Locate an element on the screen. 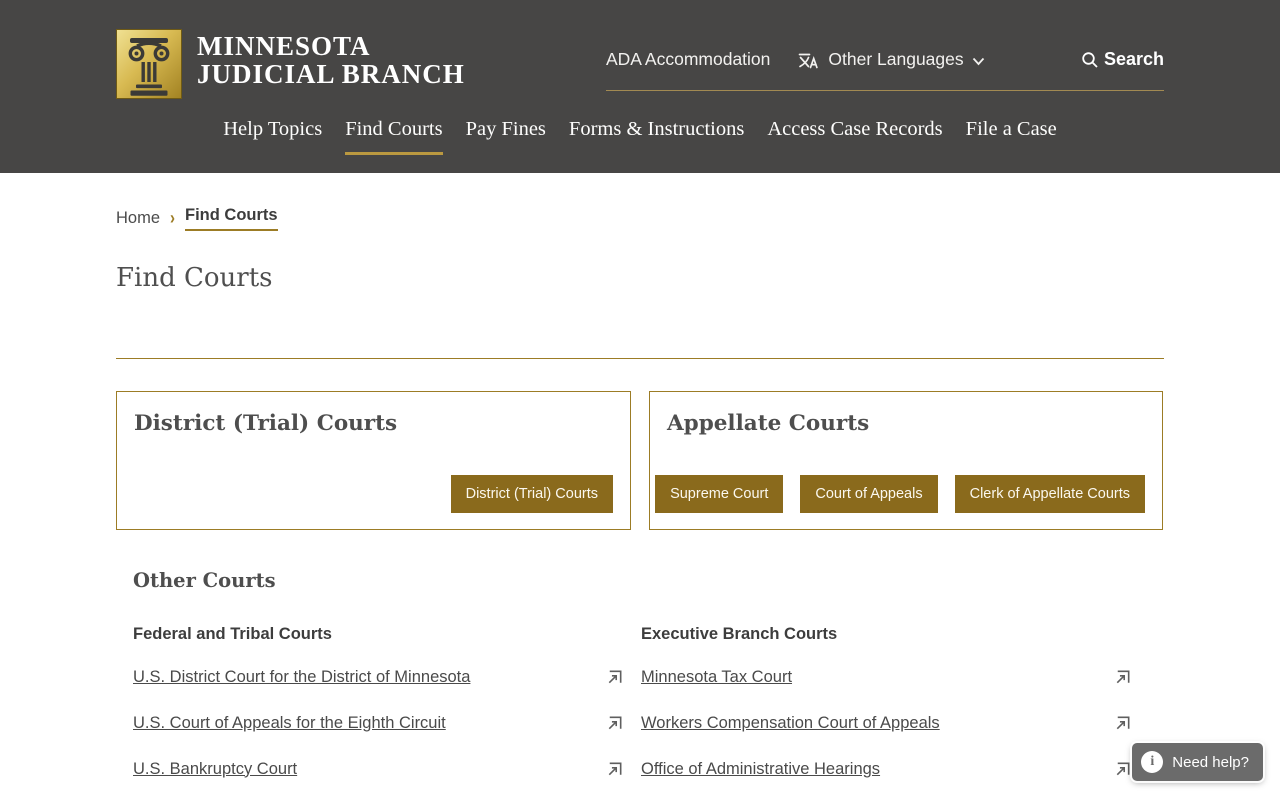 Image resolution: width=1280 pixels, height=800 pixels. appellate-courts-card-title: Appellate Courts is located at coordinates (768, 423).